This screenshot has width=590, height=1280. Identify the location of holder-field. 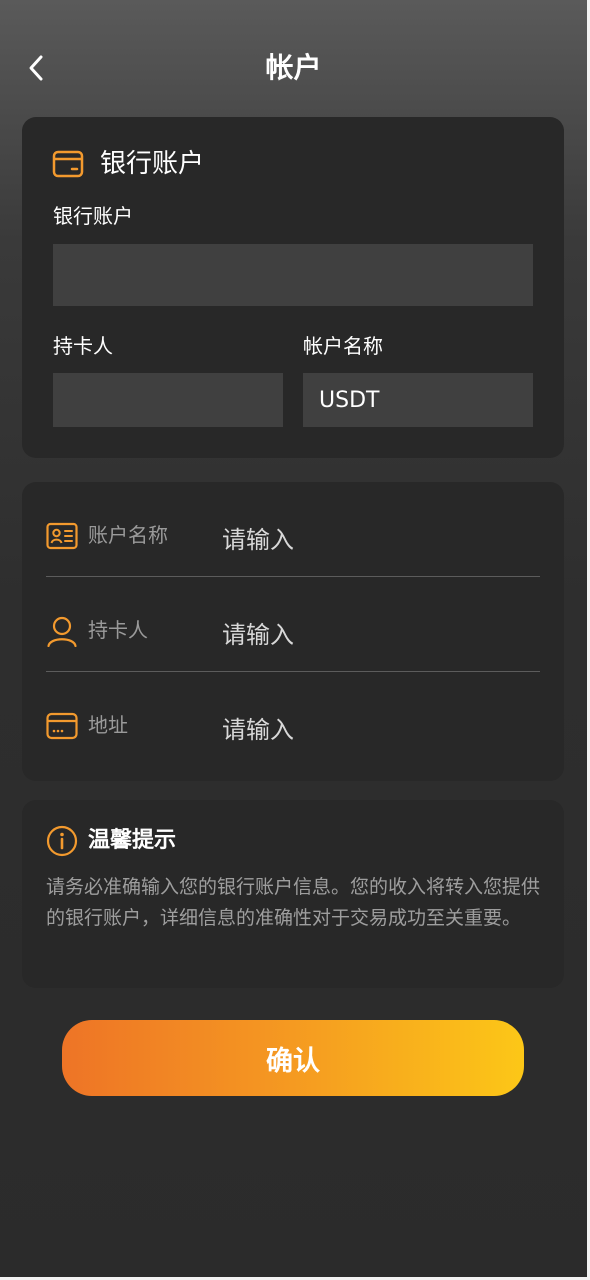
(372, 635).